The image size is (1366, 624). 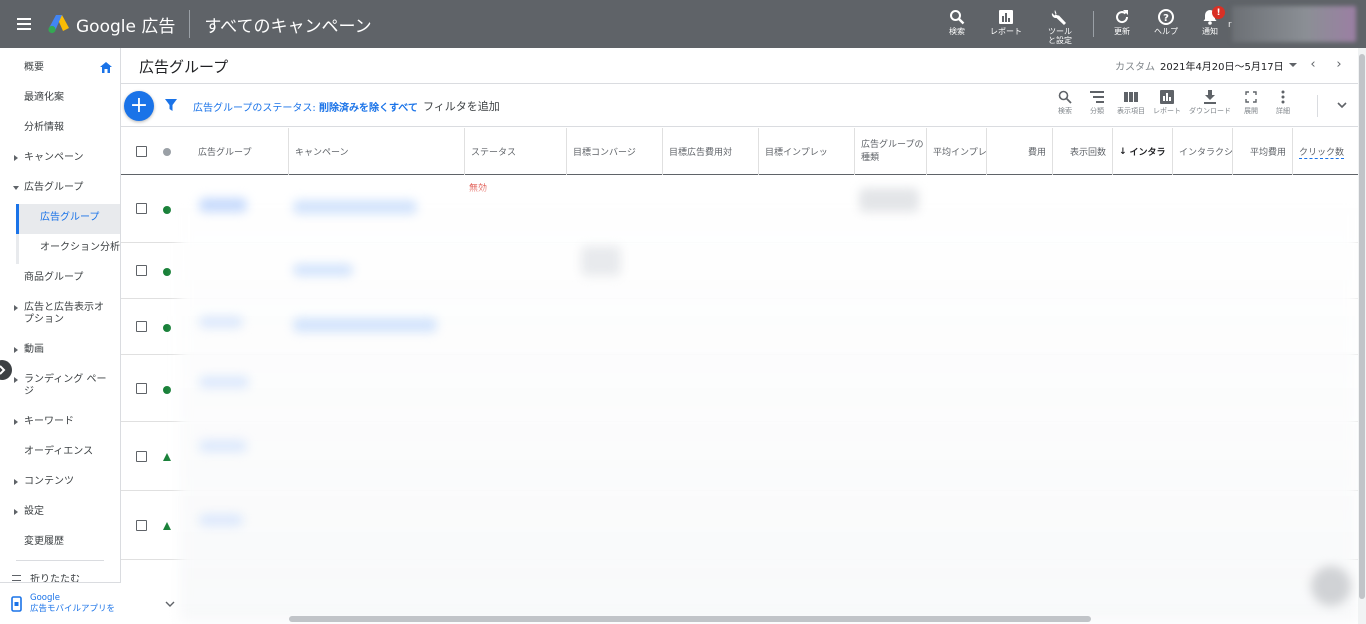 I want to click on status-enabled-dot, so click(x=167, y=328).